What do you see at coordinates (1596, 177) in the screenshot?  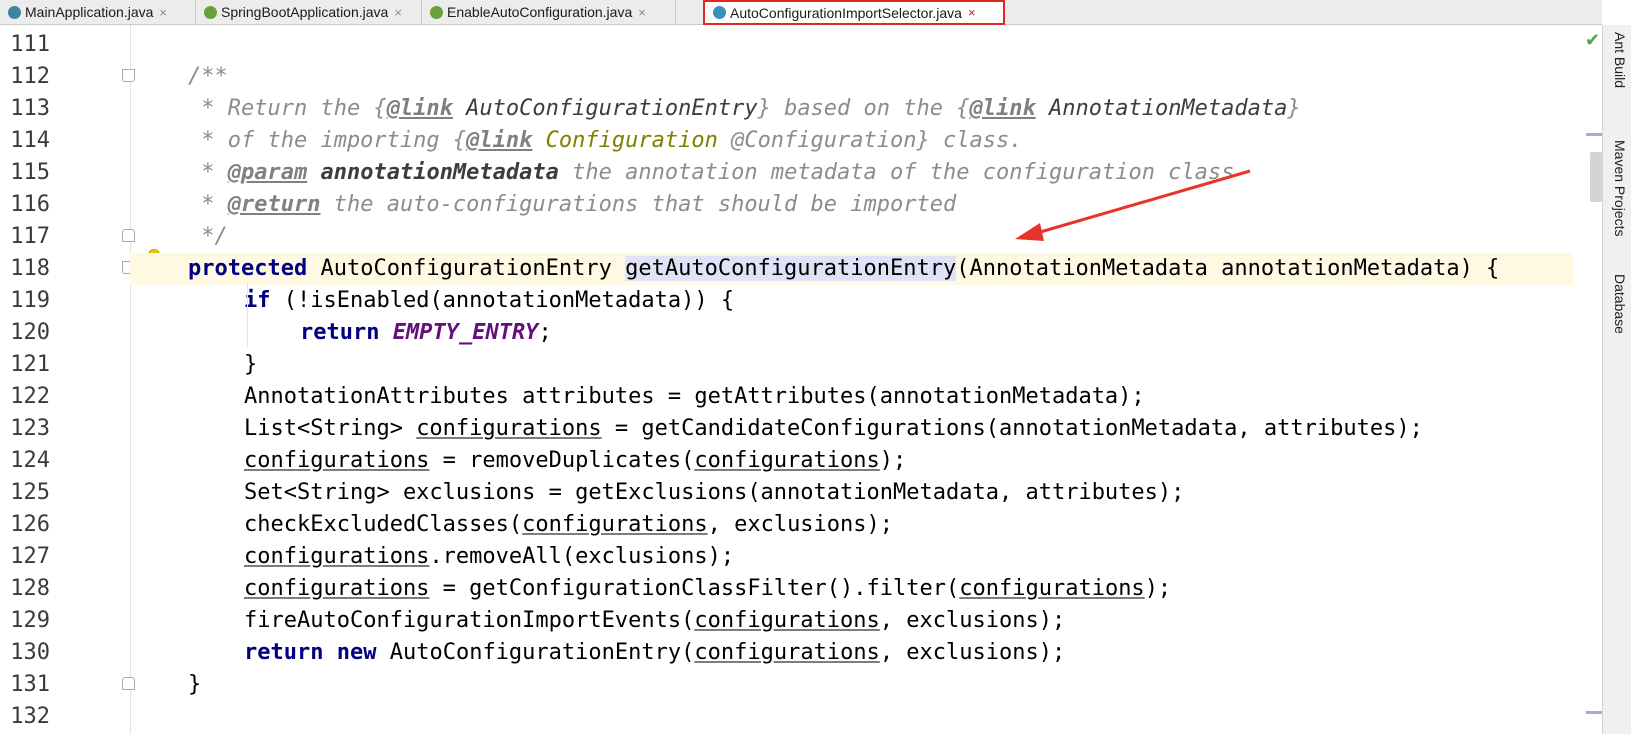 I see `scrollbar-thumb` at bounding box center [1596, 177].